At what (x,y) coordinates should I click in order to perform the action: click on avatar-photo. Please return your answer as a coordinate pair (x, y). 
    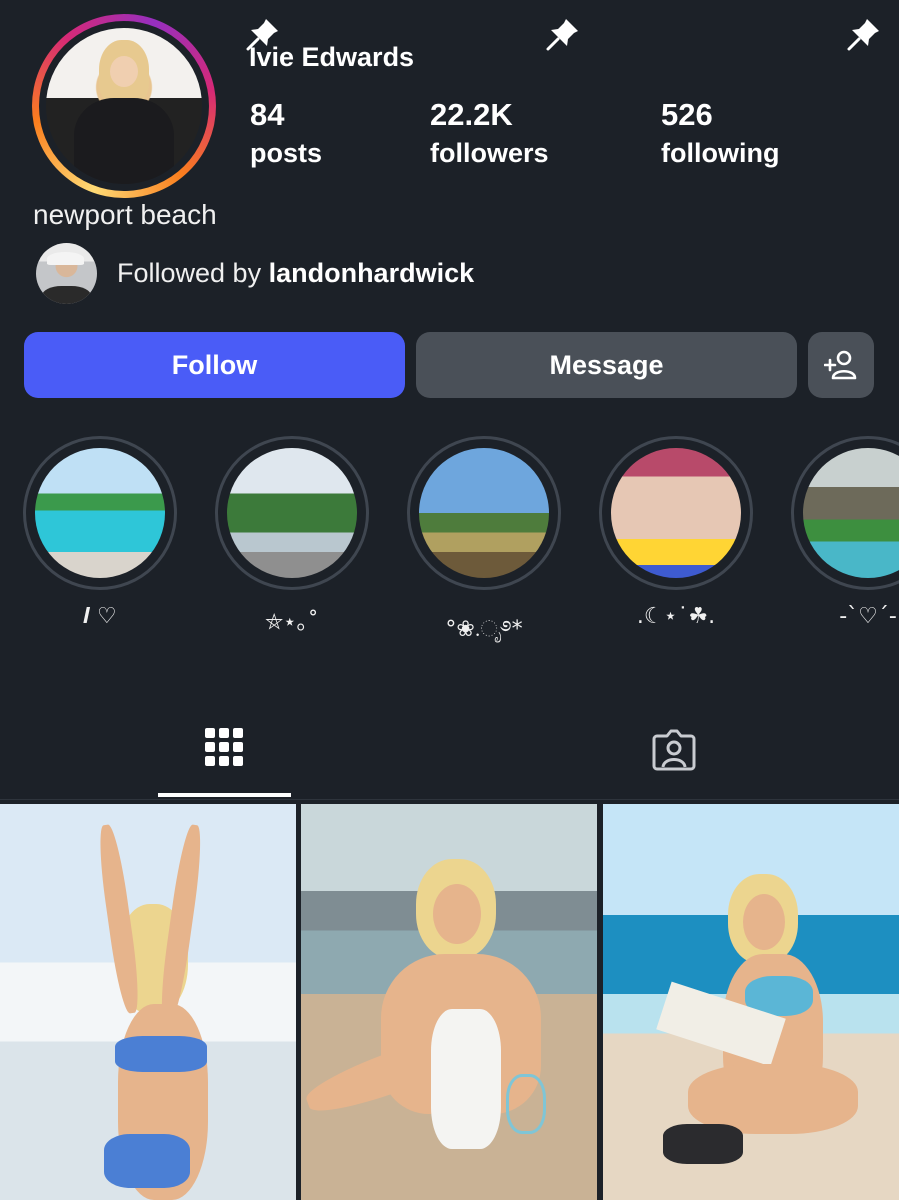
    Looking at the image, I should click on (124, 106).